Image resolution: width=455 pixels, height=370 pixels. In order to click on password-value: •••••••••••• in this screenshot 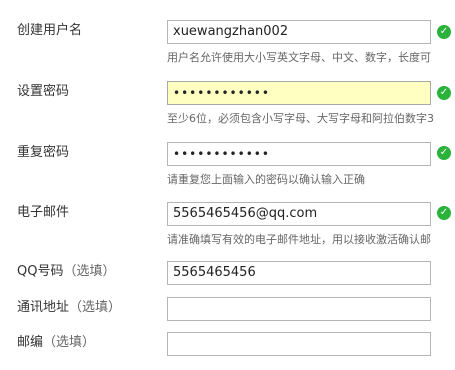, I will do `click(221, 93)`.